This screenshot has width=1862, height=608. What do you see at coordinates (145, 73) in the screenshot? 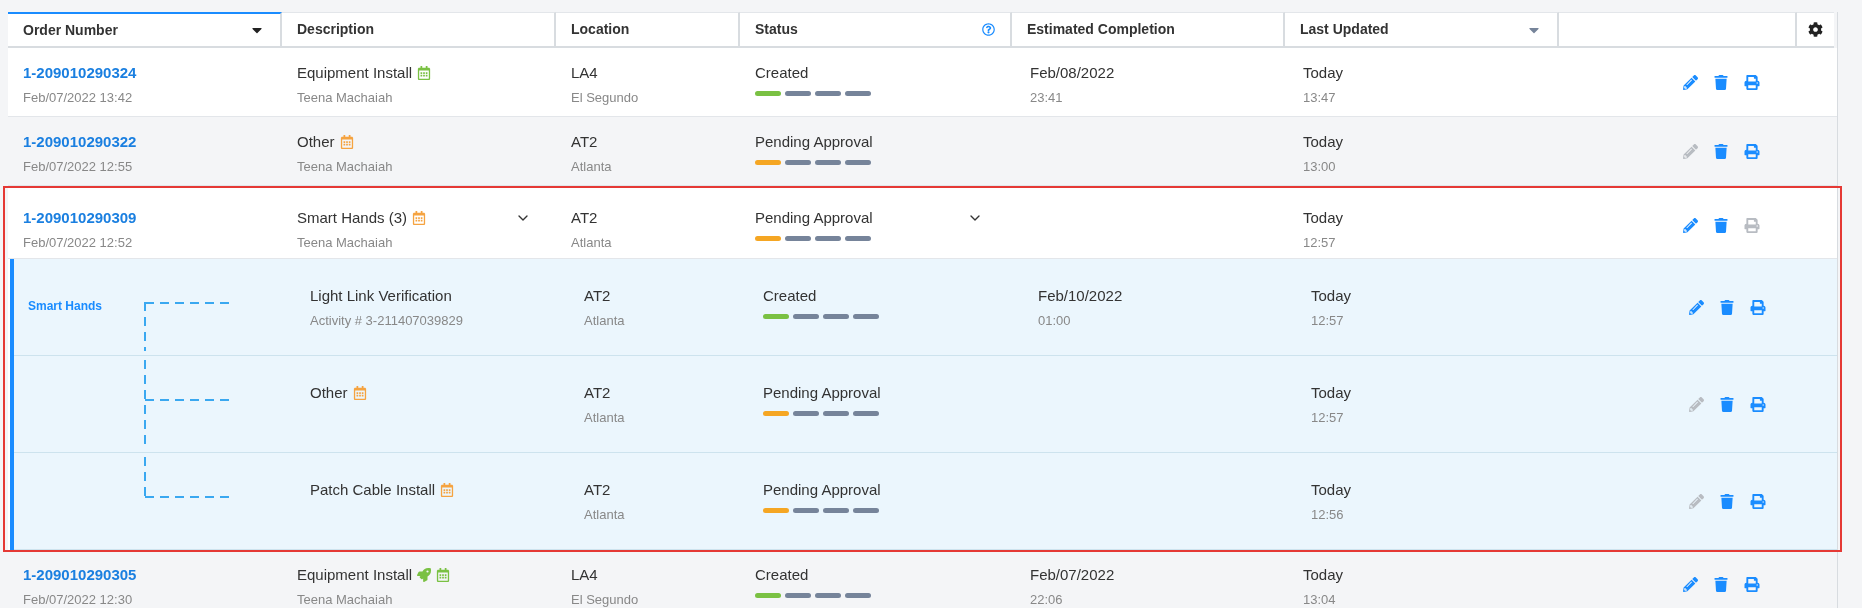
I see `order-number-link: 1-209010290324` at bounding box center [145, 73].